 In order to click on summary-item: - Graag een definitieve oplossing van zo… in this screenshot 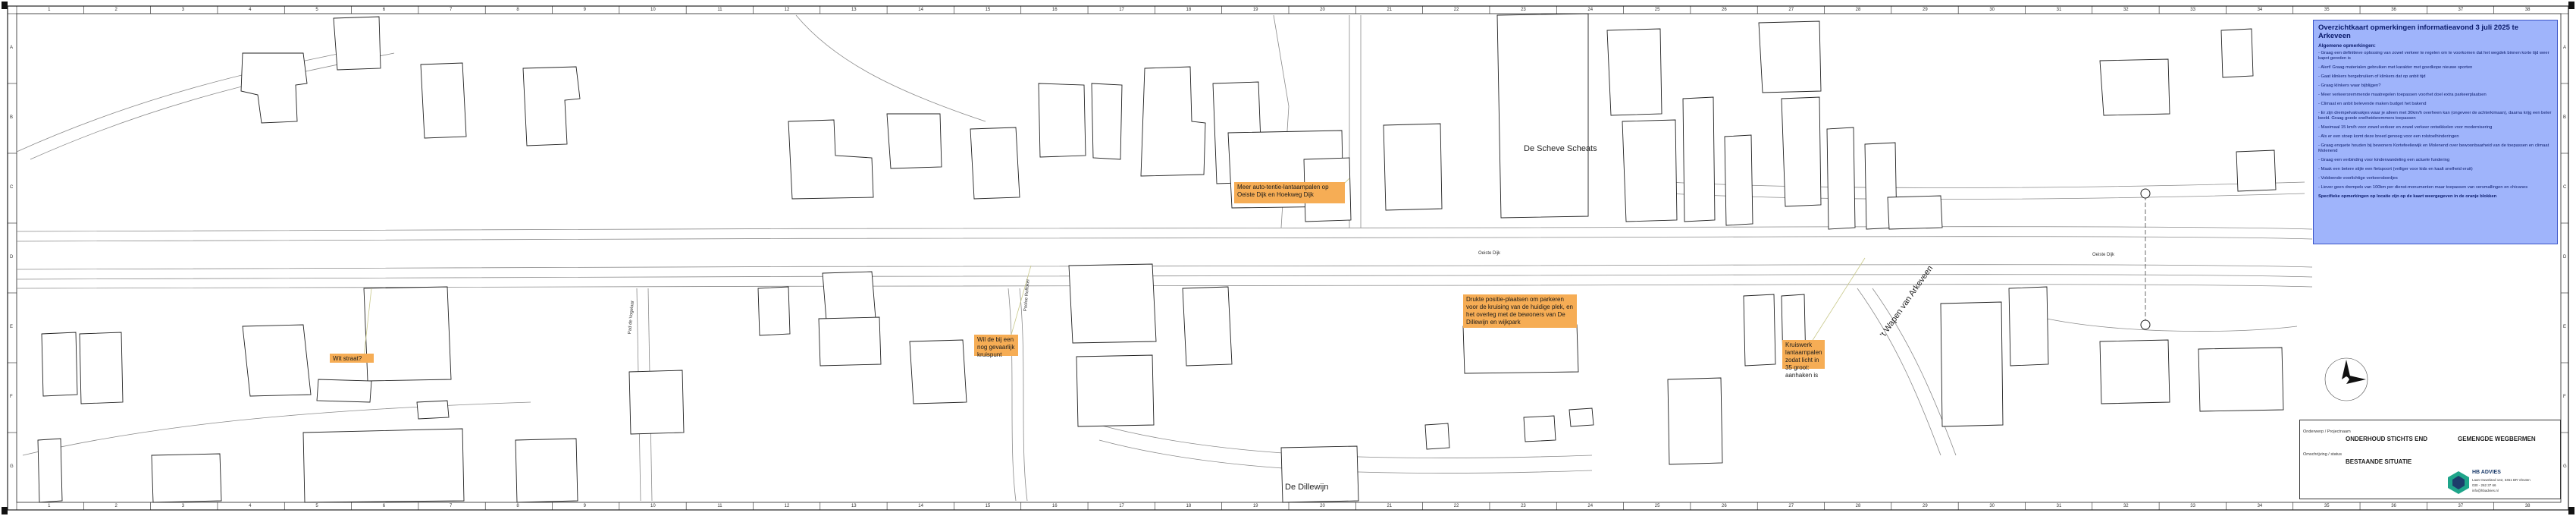, I will do `click(2433, 56)`.